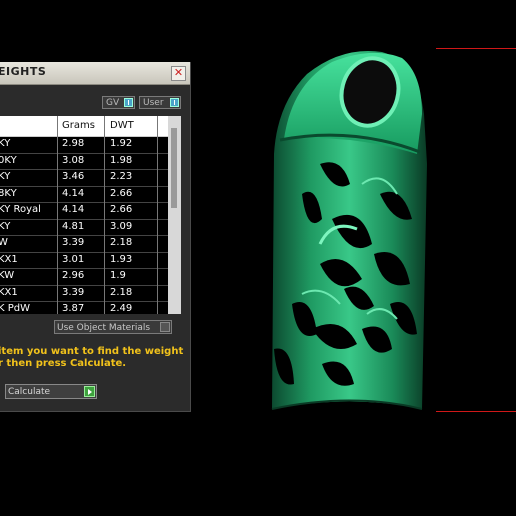 This screenshot has width=516, height=516. Describe the element at coordinates (174, 215) in the screenshot. I see `table-scrollbar` at that location.